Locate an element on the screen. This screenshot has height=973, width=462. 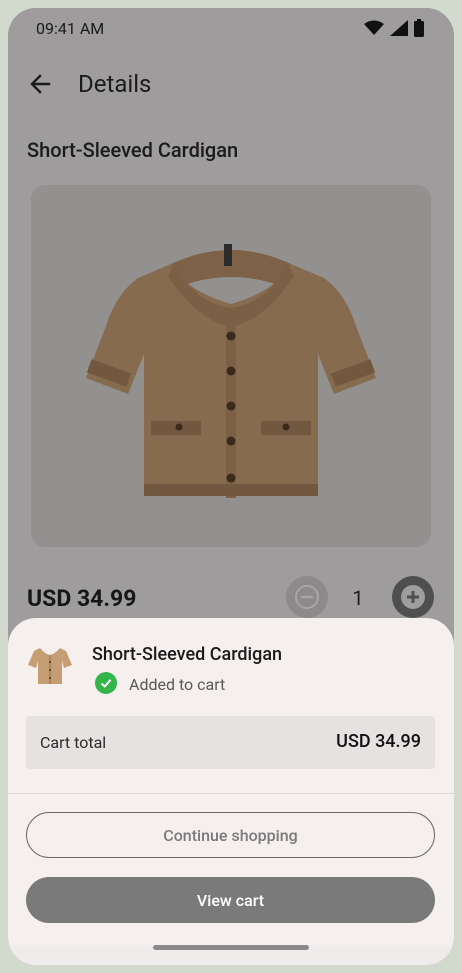
product-price: USD 34.99 is located at coordinates (82, 598).